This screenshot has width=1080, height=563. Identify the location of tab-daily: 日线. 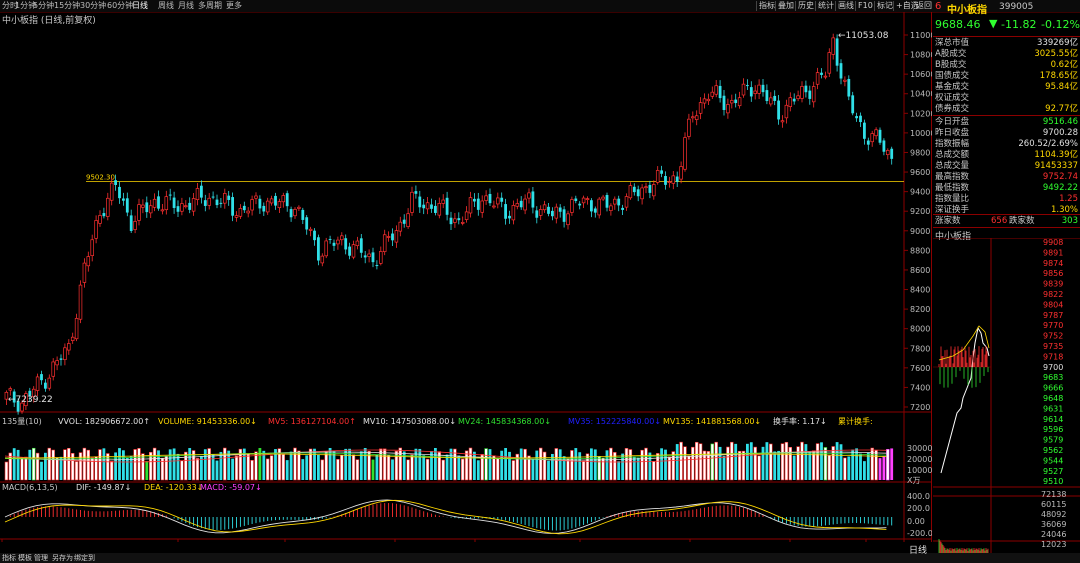
(918, 549).